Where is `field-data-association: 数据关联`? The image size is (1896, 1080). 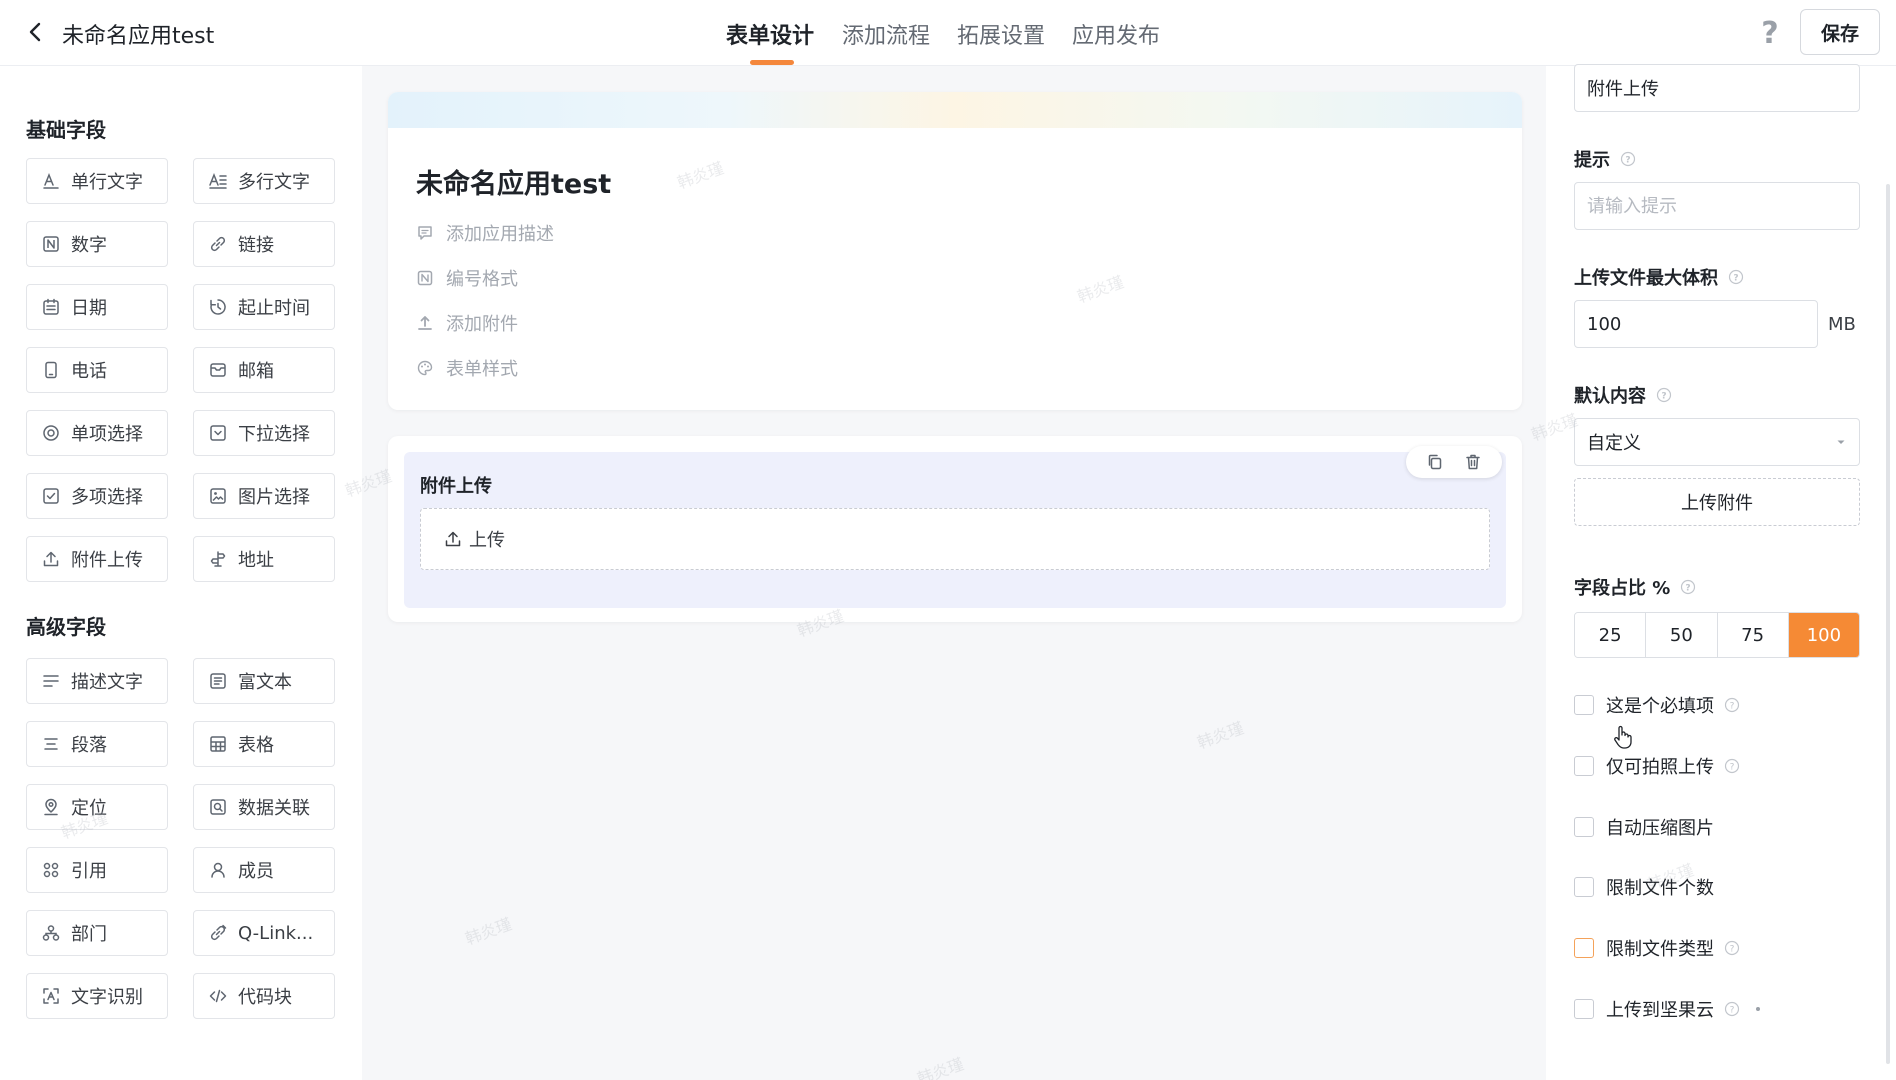
field-data-association: 数据关联 is located at coordinates (264, 807).